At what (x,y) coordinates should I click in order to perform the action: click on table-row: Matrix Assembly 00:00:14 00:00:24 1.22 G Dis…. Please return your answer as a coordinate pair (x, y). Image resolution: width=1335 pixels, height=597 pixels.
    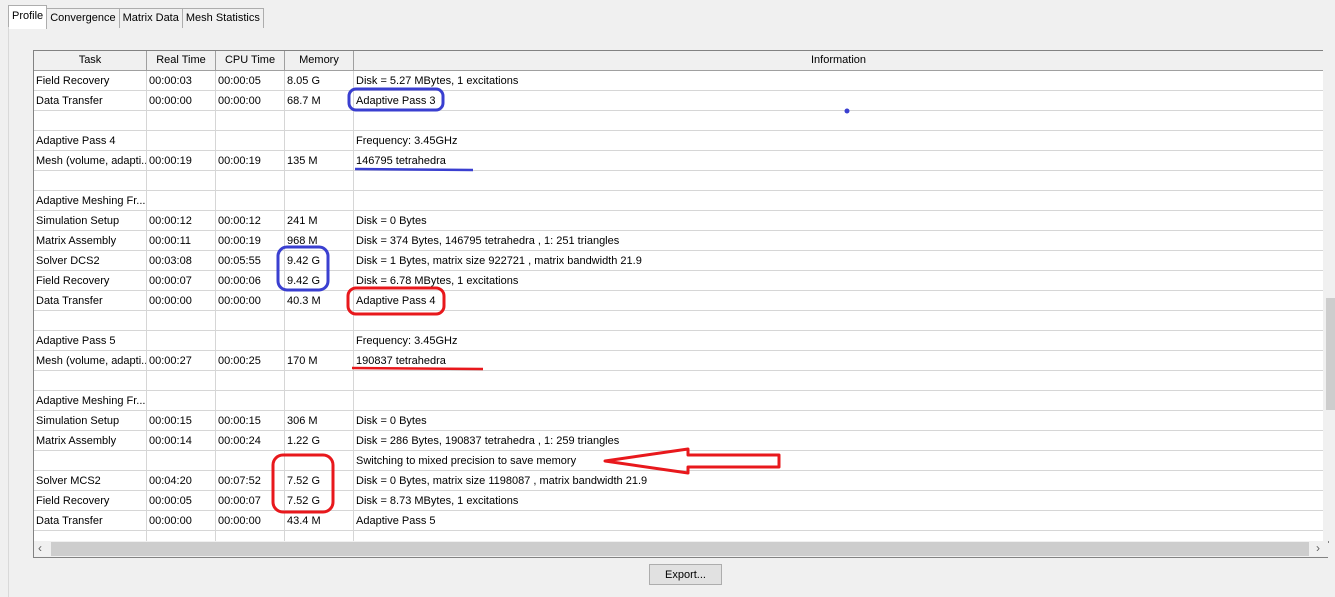
    Looking at the image, I should click on (681, 441).